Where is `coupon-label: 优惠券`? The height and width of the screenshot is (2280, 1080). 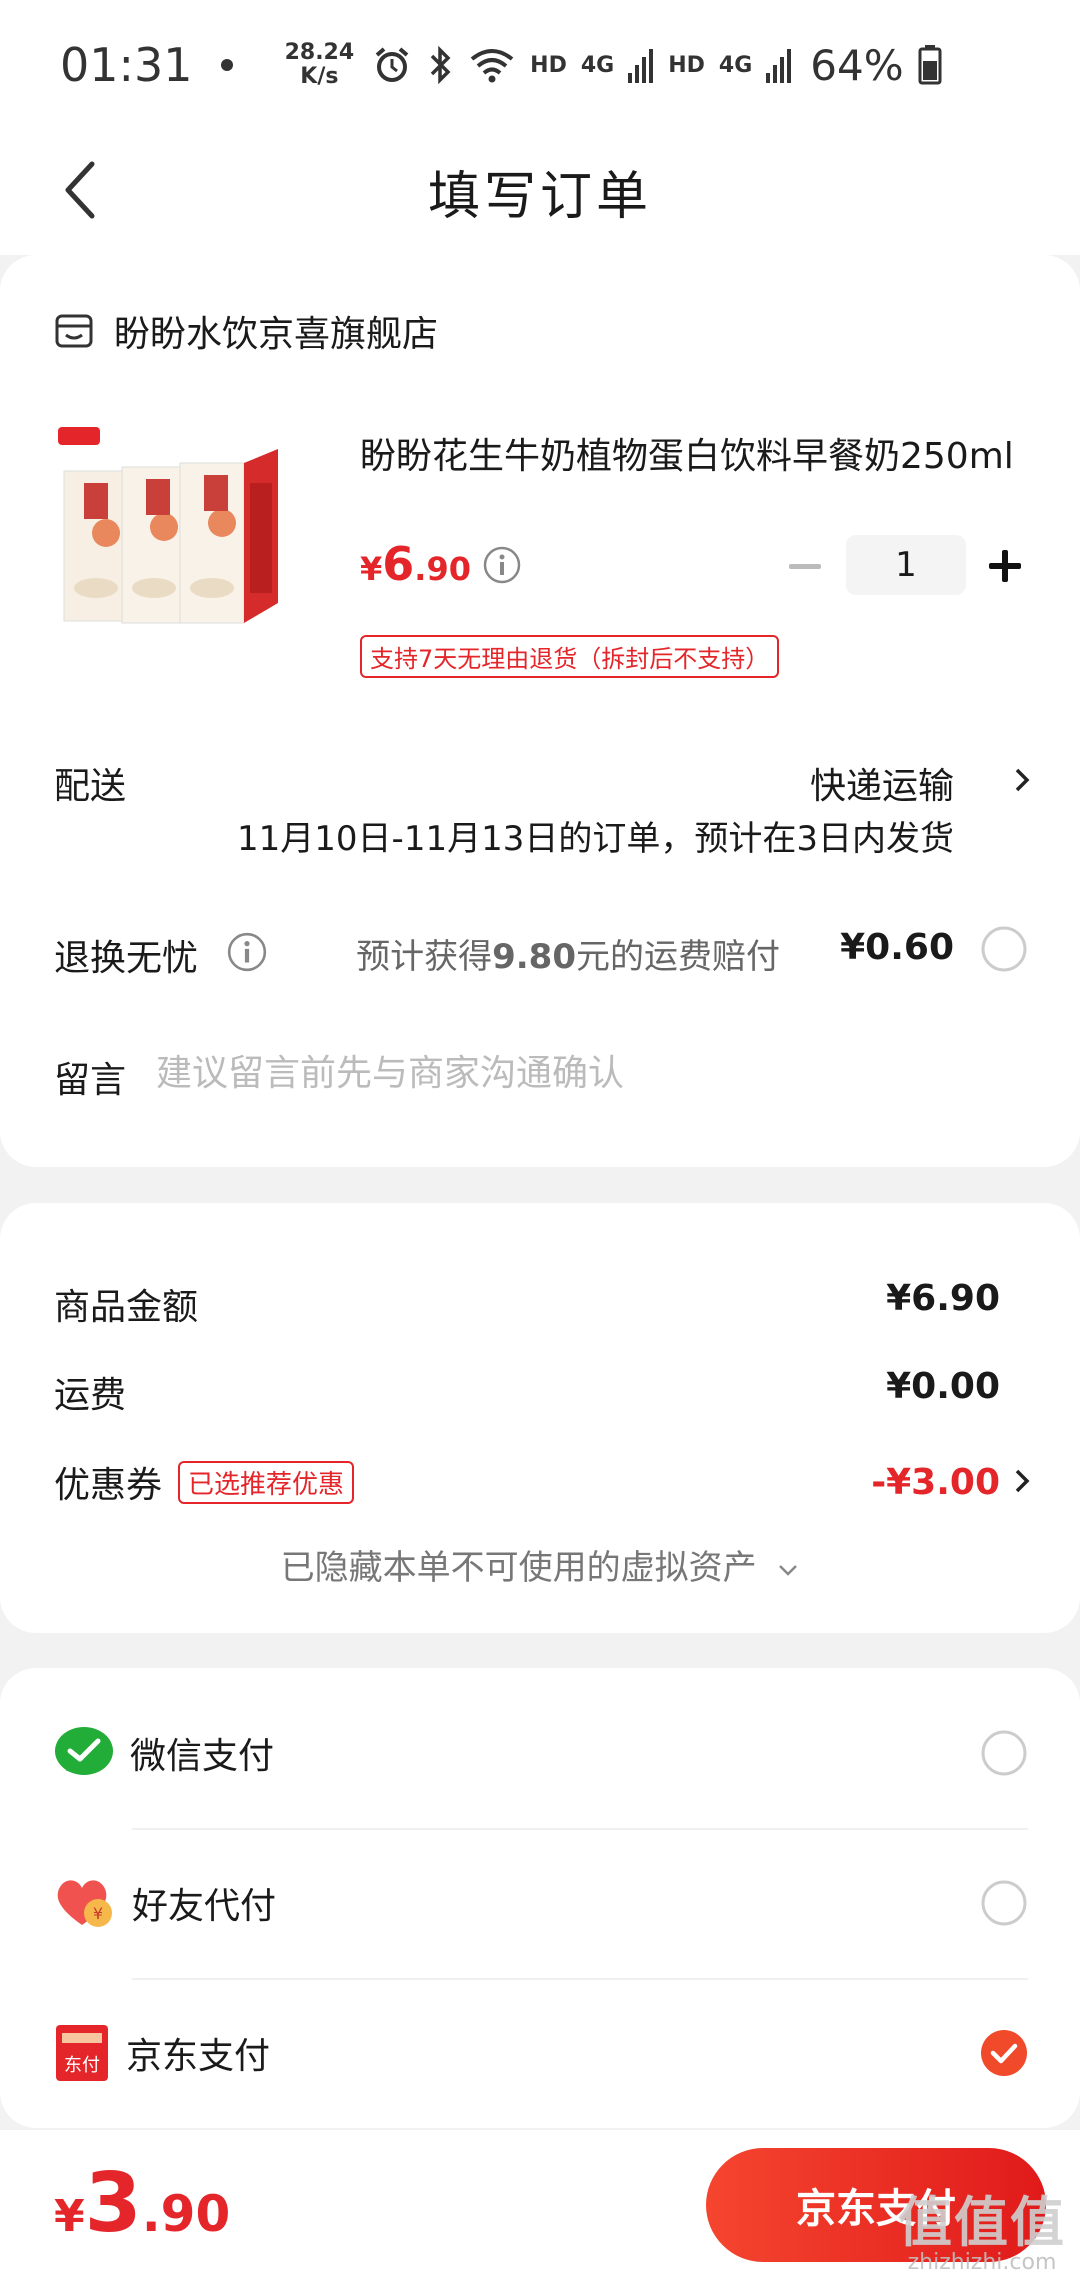 coupon-label: 优惠券 is located at coordinates (108, 1485).